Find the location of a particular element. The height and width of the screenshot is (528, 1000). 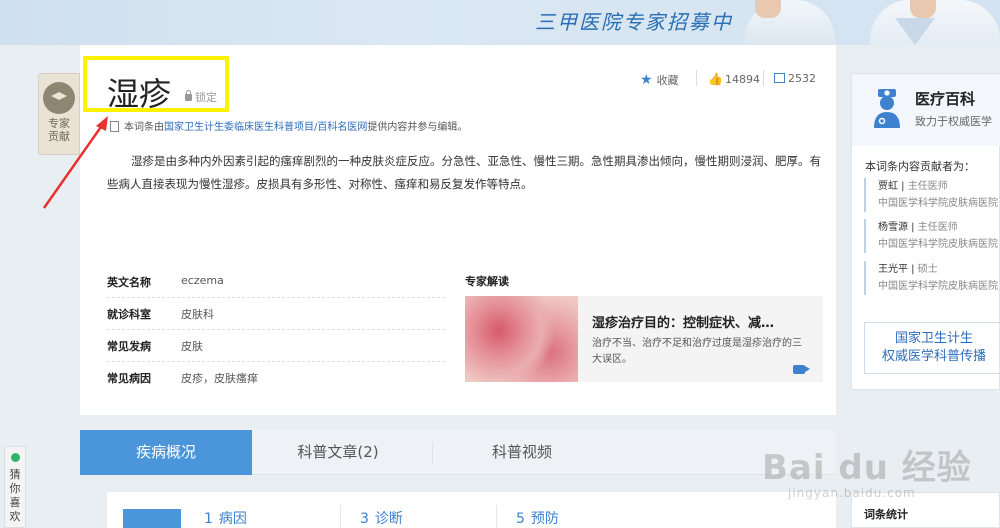

expert-video-card: 湿疹治疗目的：控制症状、减… 治疗不当、治疗不足和治疗过度是湿疹治疗的三大误区。 is located at coordinates (644, 339).